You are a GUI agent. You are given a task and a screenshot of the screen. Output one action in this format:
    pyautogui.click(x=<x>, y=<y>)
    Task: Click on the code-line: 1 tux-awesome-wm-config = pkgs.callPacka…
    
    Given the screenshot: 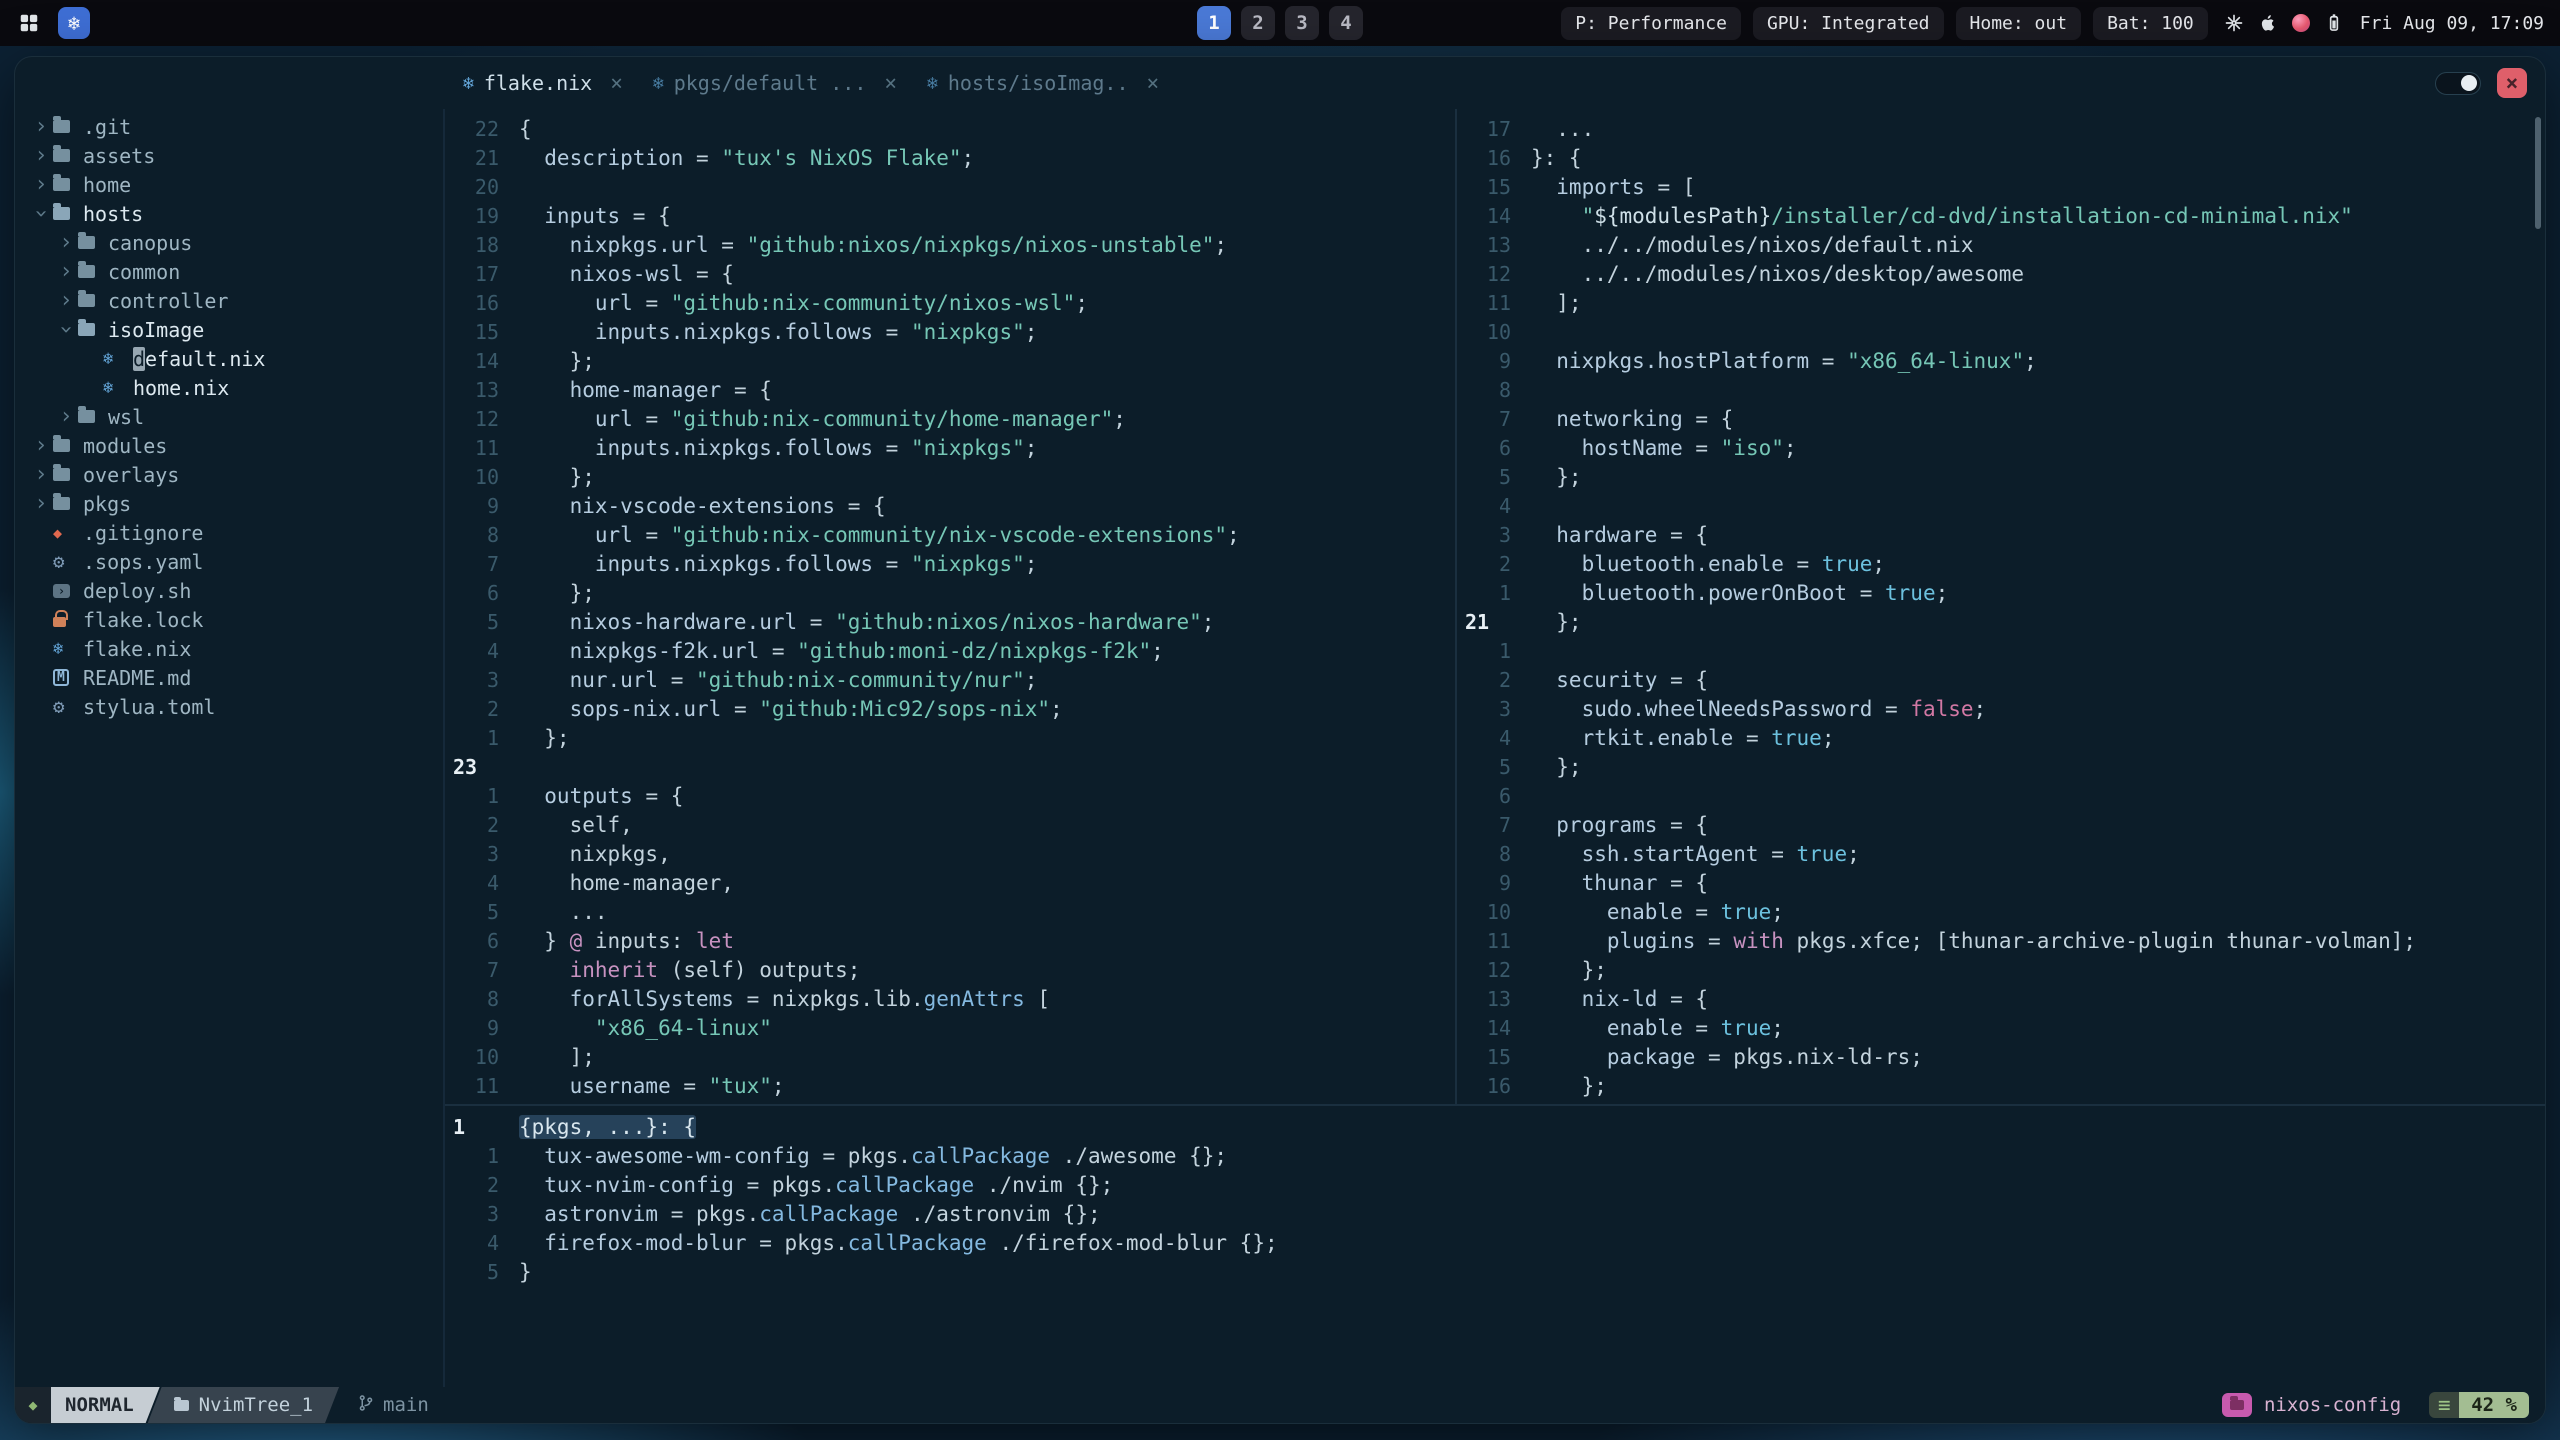 What is the action you would take?
    pyautogui.click(x=1495, y=1155)
    